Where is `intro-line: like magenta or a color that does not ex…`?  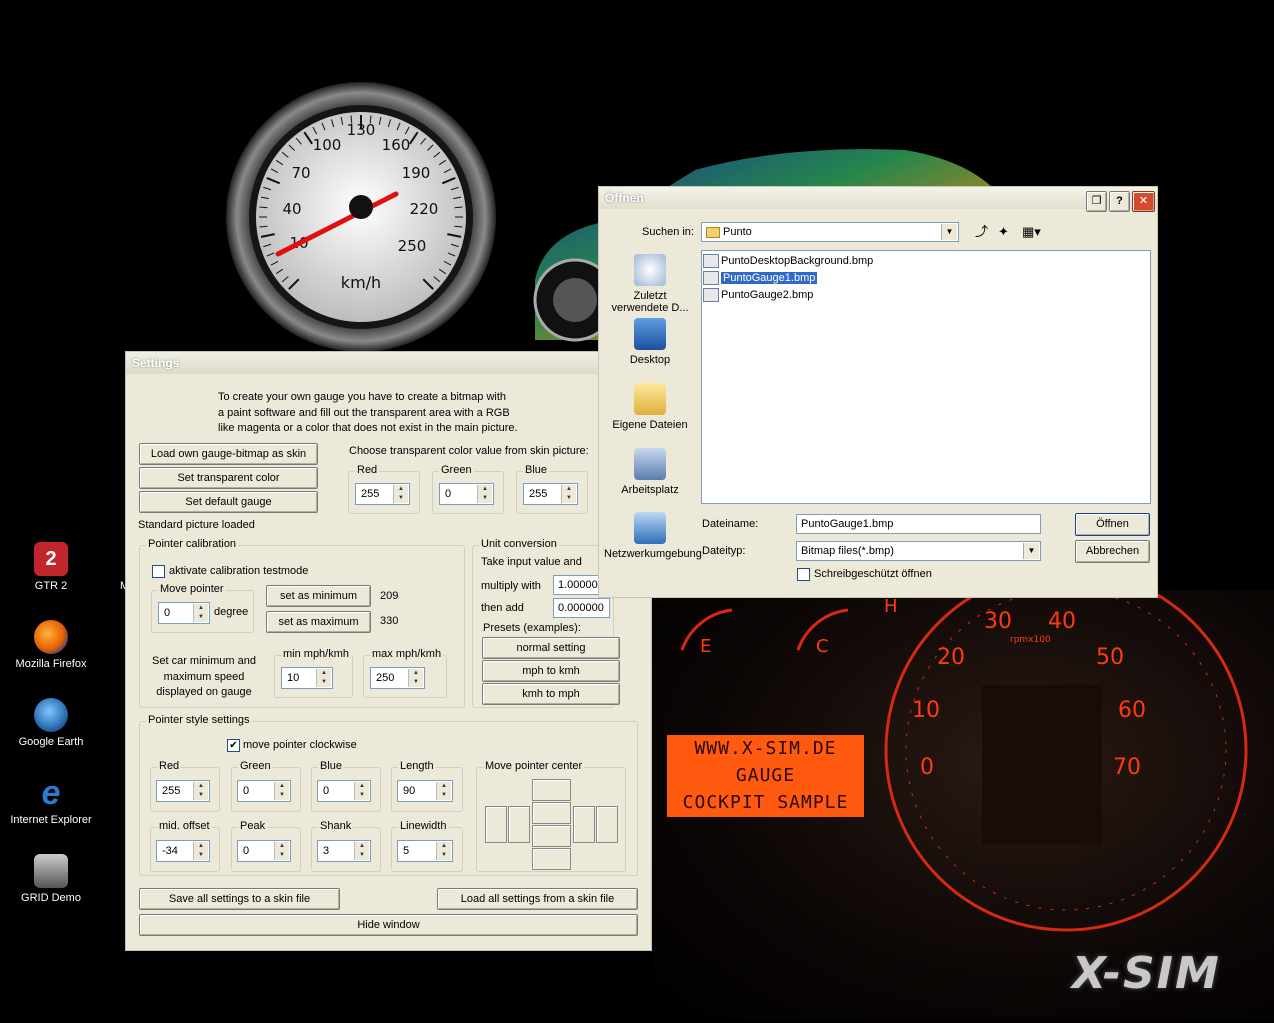 intro-line: like magenta or a color that does not ex… is located at coordinates (368, 428).